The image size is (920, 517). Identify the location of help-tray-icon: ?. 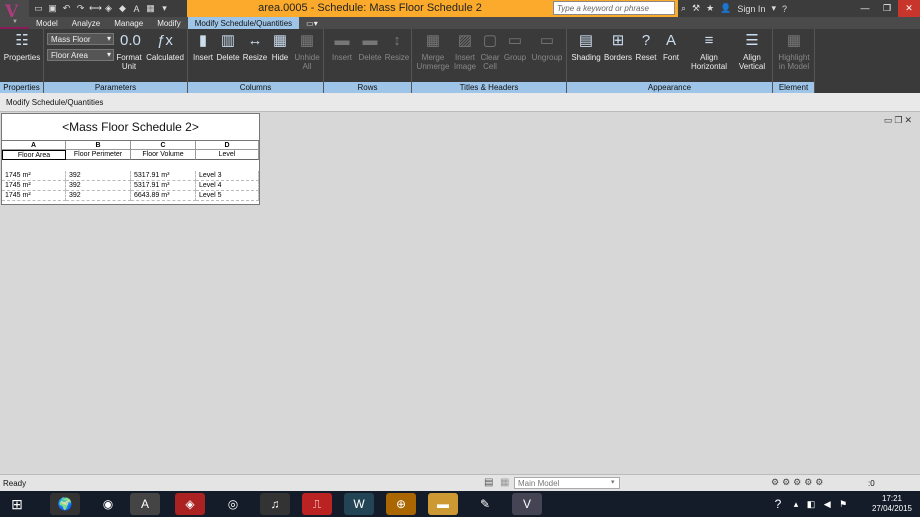
(778, 504).